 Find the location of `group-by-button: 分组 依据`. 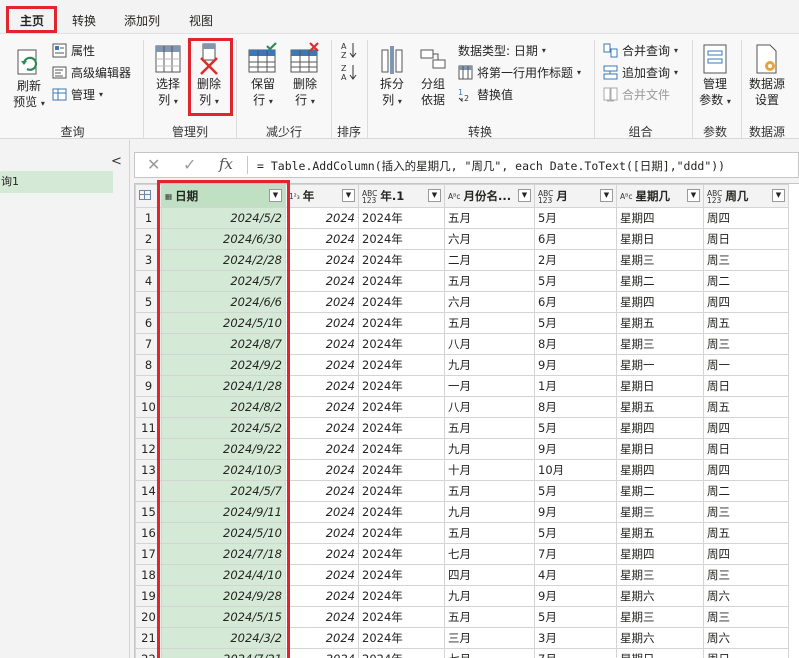

group-by-button: 分组 依据 is located at coordinates (433, 75).